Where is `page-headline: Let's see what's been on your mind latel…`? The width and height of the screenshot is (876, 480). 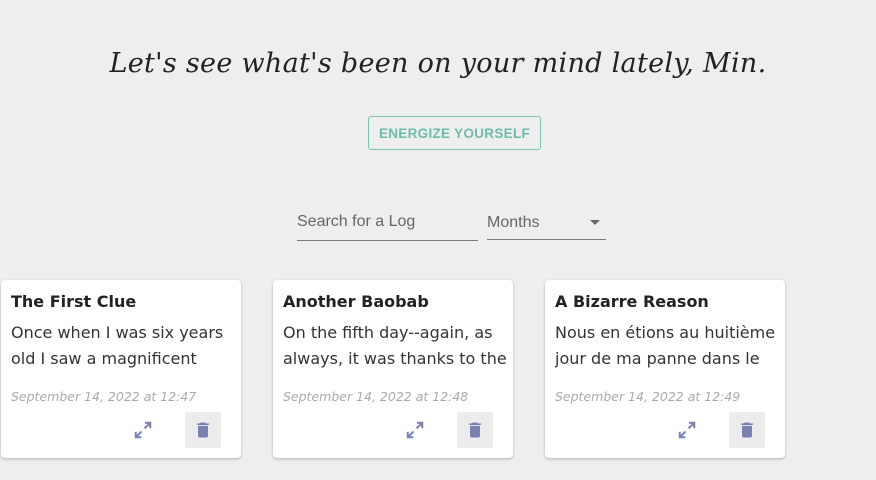
page-headline: Let's see what's been on your mind latel… is located at coordinates (438, 63).